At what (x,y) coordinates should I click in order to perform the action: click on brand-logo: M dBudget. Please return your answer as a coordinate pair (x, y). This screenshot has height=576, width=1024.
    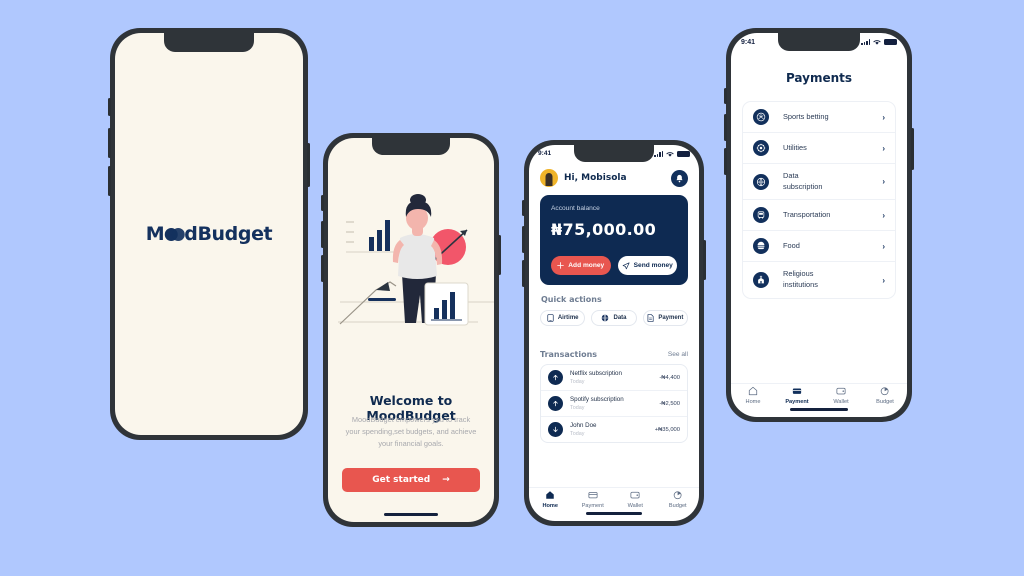
    Looking at the image, I should click on (209, 234).